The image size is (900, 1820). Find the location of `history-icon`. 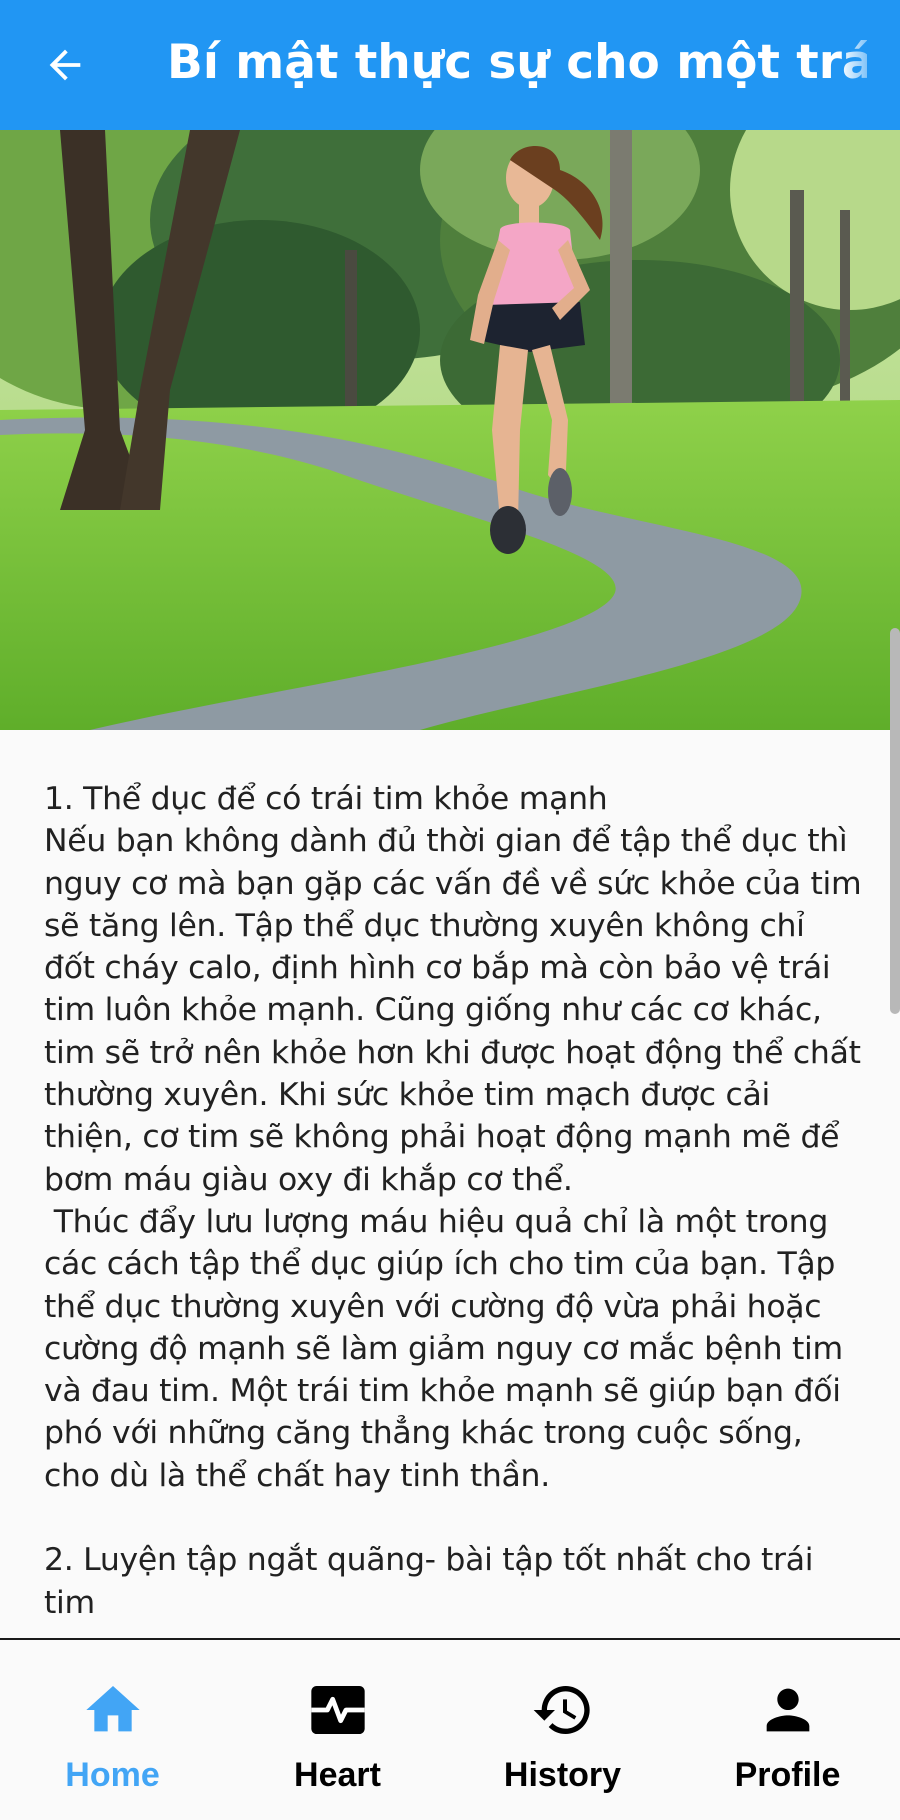

history-icon is located at coordinates (561, 1710).